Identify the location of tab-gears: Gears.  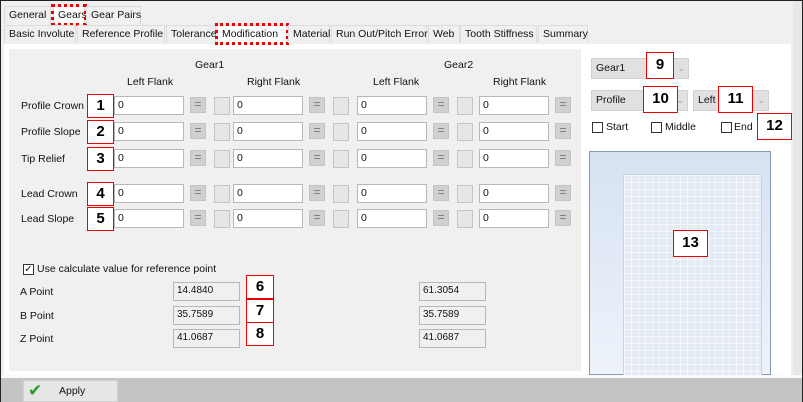
(69, 15).